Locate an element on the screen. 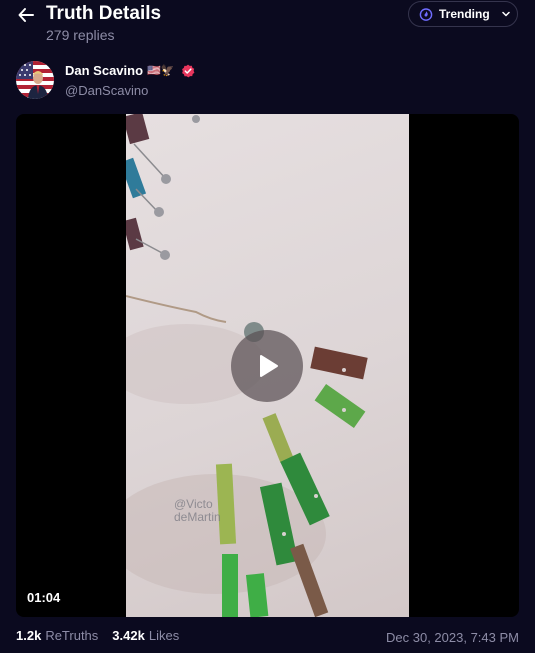 The width and height of the screenshot is (535, 653). retruths-stat: 1.2k ReTruths is located at coordinates (57, 635).